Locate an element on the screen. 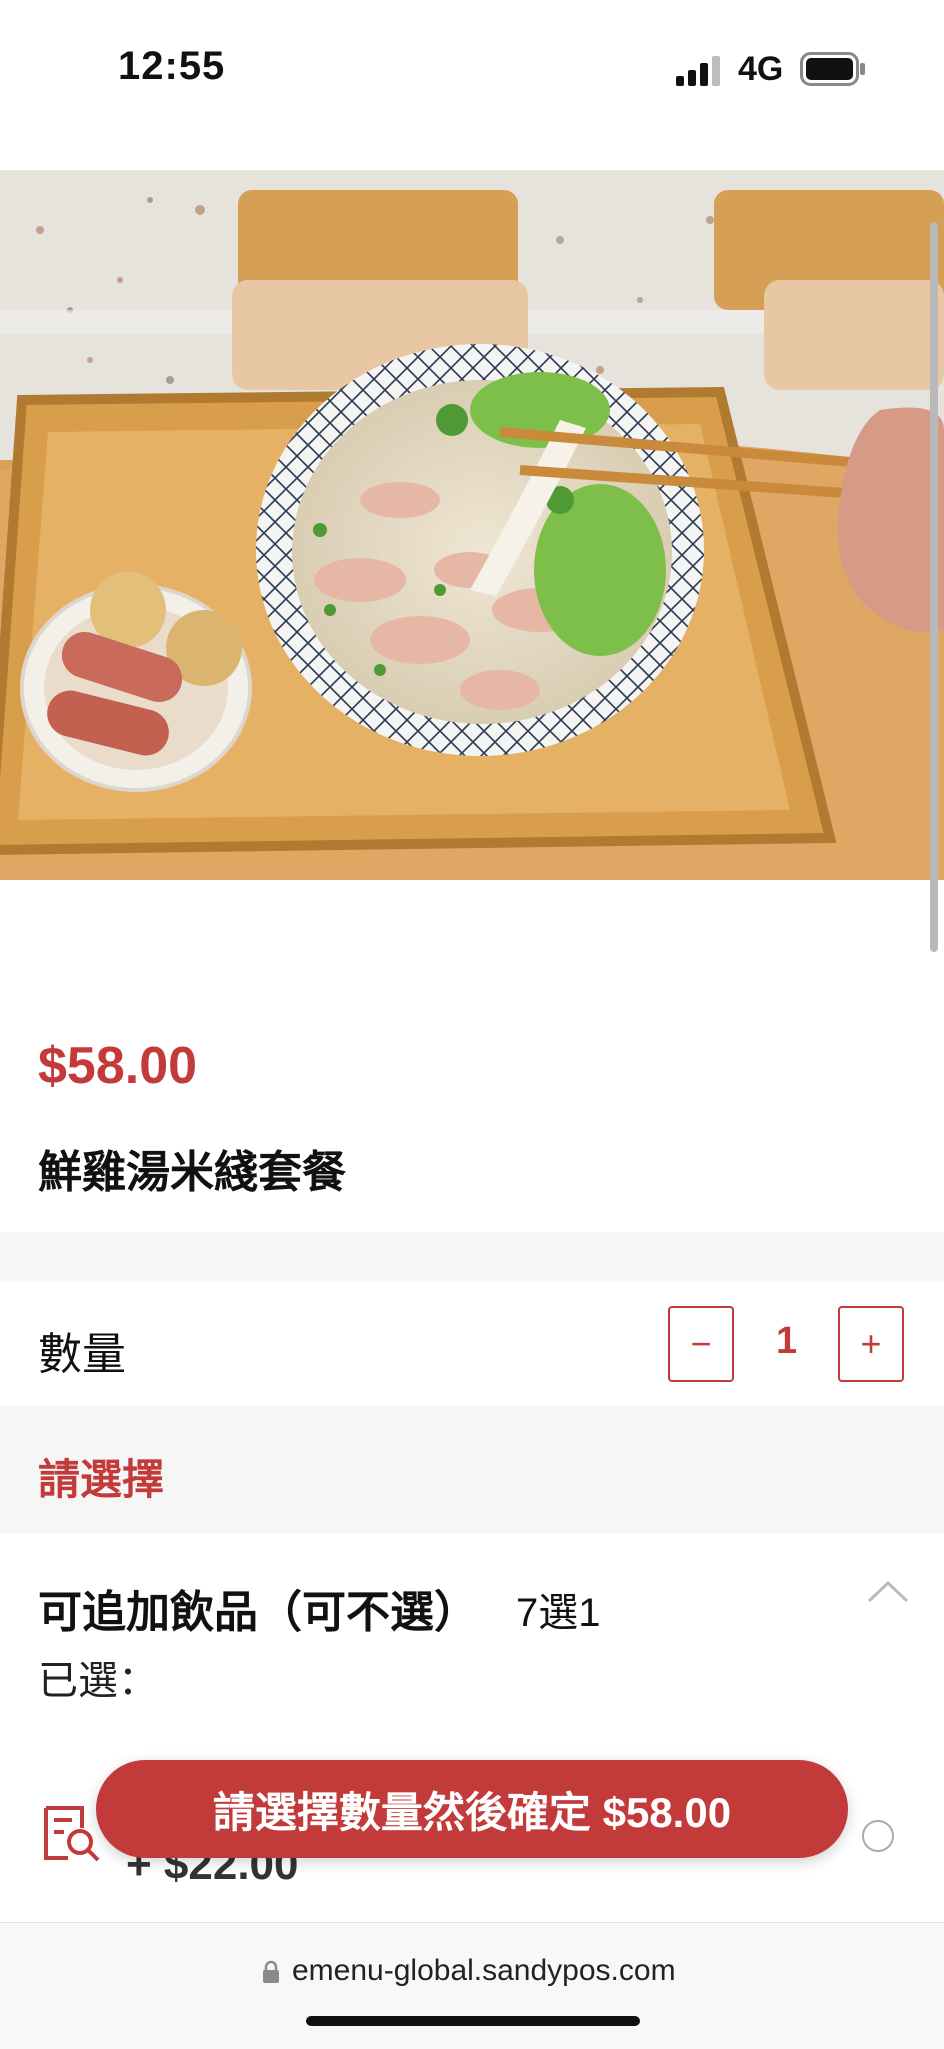 This screenshot has width=944, height=2049. product-name: 鮮雞湯米綫套餐 is located at coordinates (192, 1172).